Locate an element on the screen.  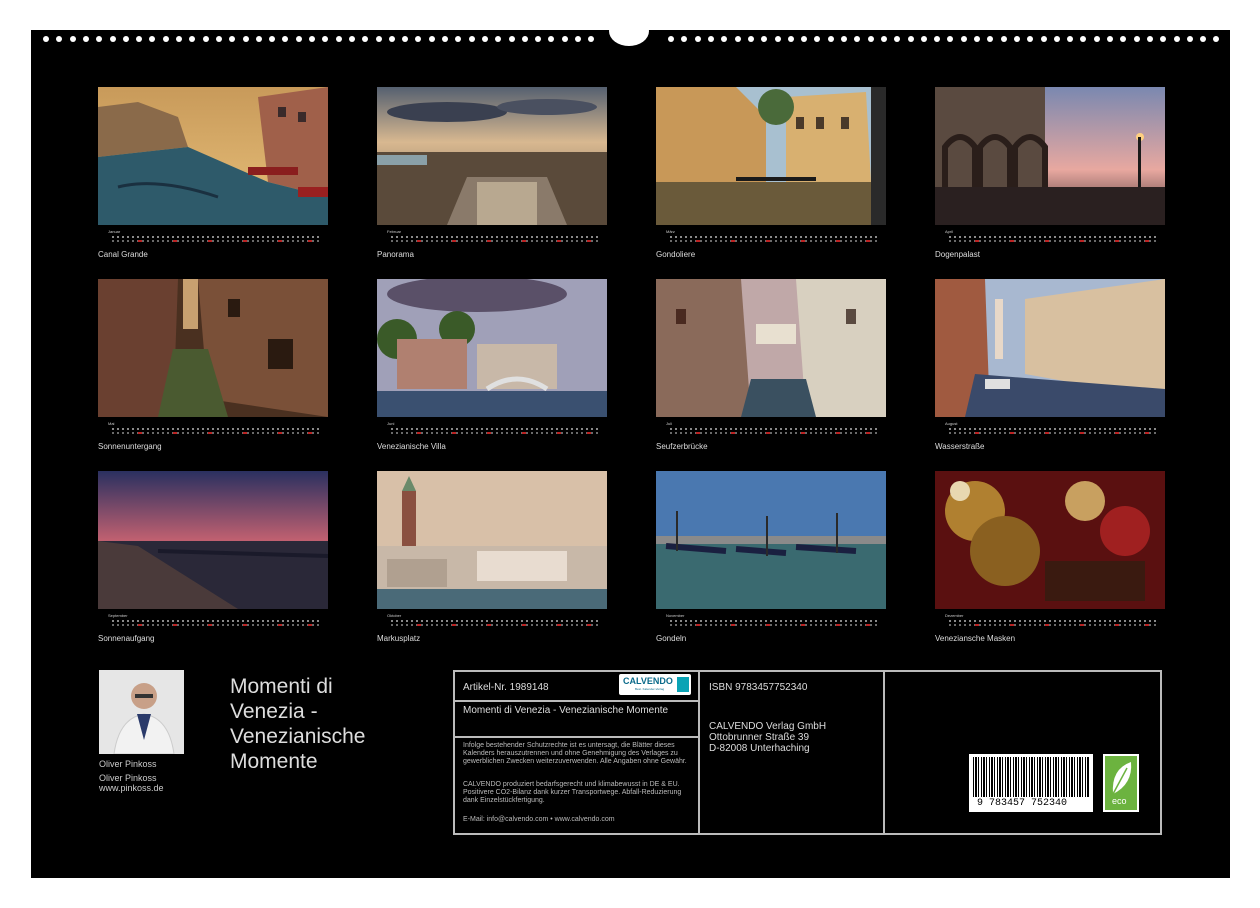
calvendo-logo: CALVENDO Best. Kalender-Verlag is located at coordinates (655, 684).